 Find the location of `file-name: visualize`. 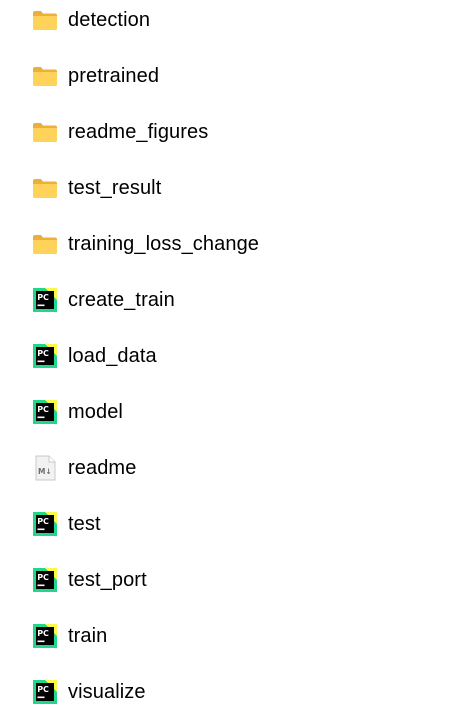

file-name: visualize is located at coordinates (107, 691).